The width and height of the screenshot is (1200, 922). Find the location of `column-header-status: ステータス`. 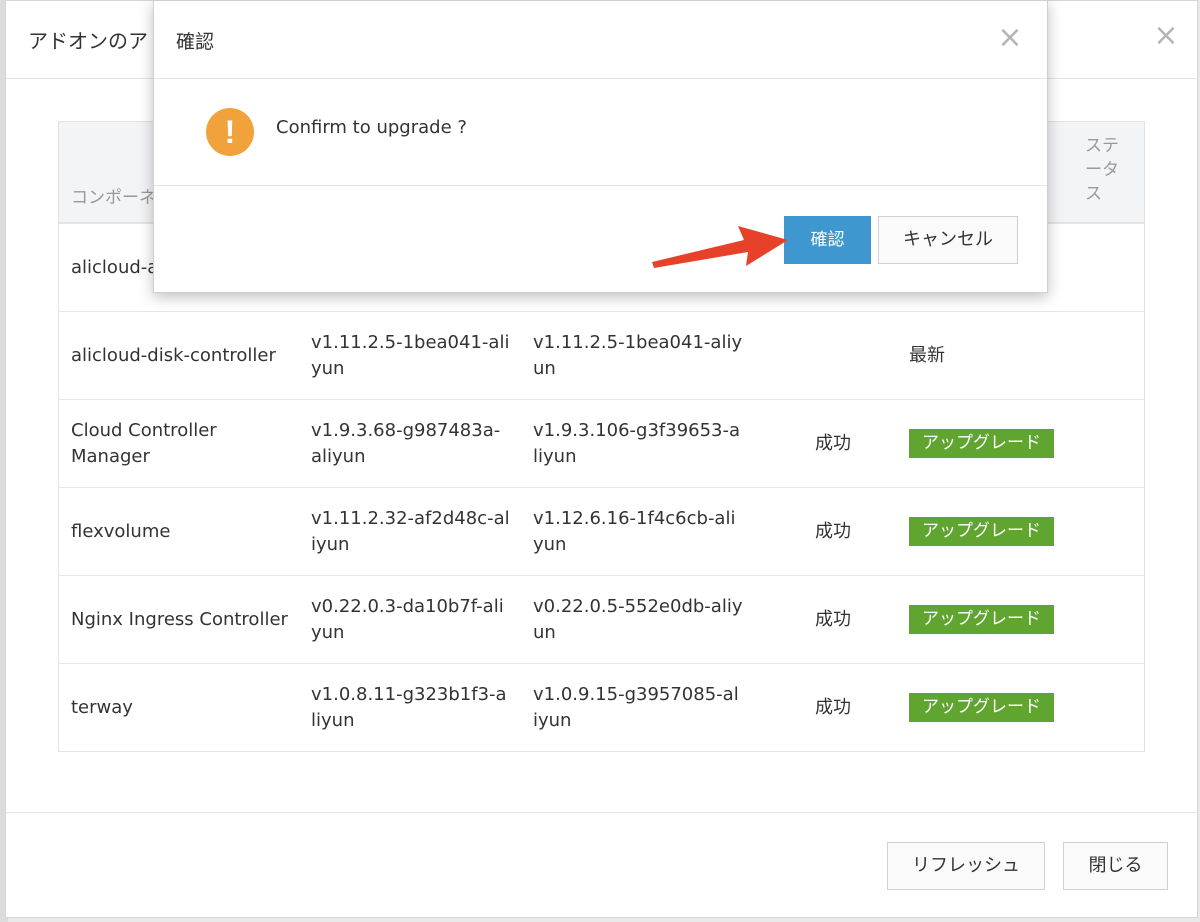

column-header-status: ステータス is located at coordinates (1102, 170).